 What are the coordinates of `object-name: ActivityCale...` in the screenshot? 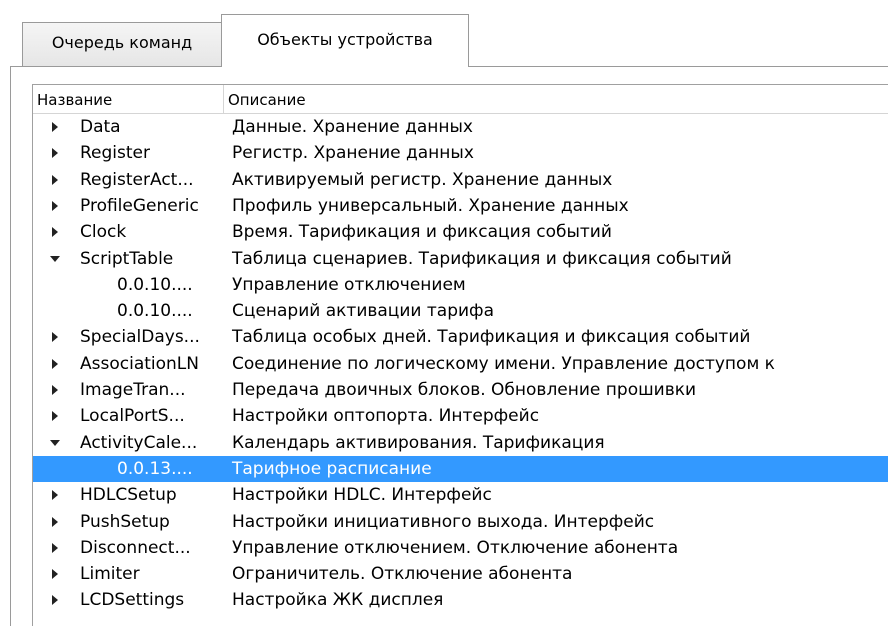 It's located at (139, 442).